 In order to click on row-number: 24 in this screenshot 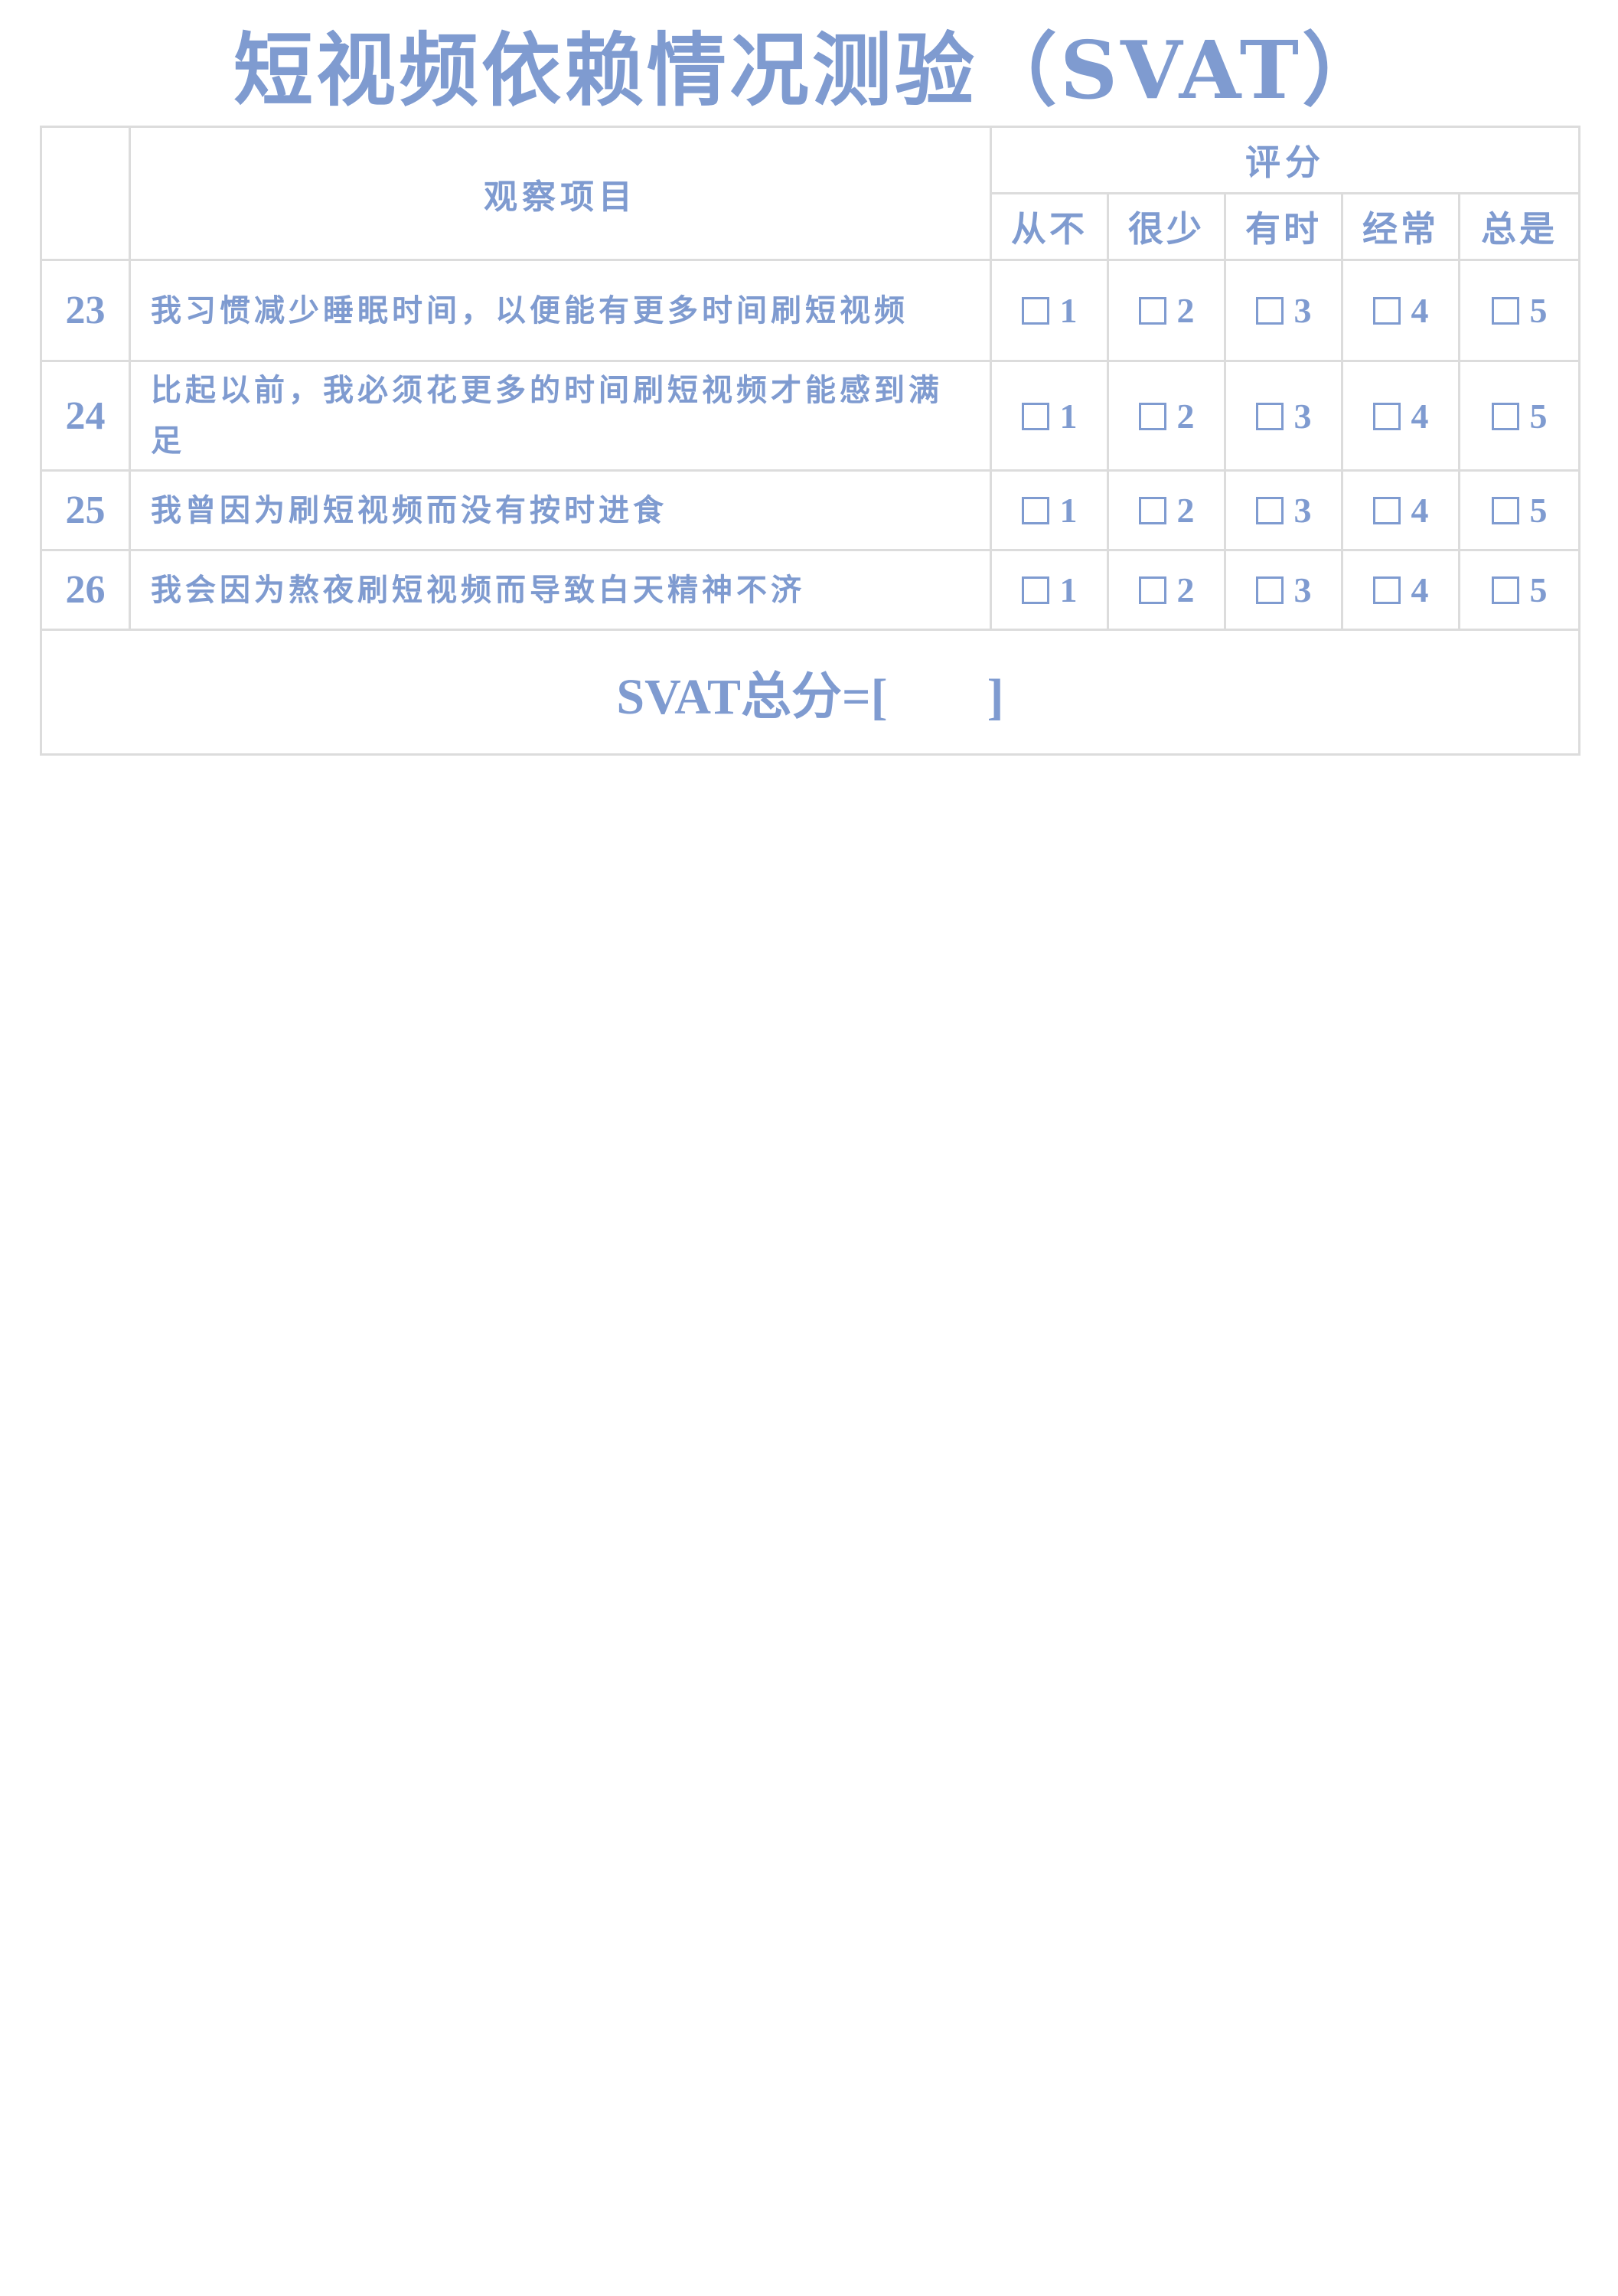, I will do `click(85, 416)`.